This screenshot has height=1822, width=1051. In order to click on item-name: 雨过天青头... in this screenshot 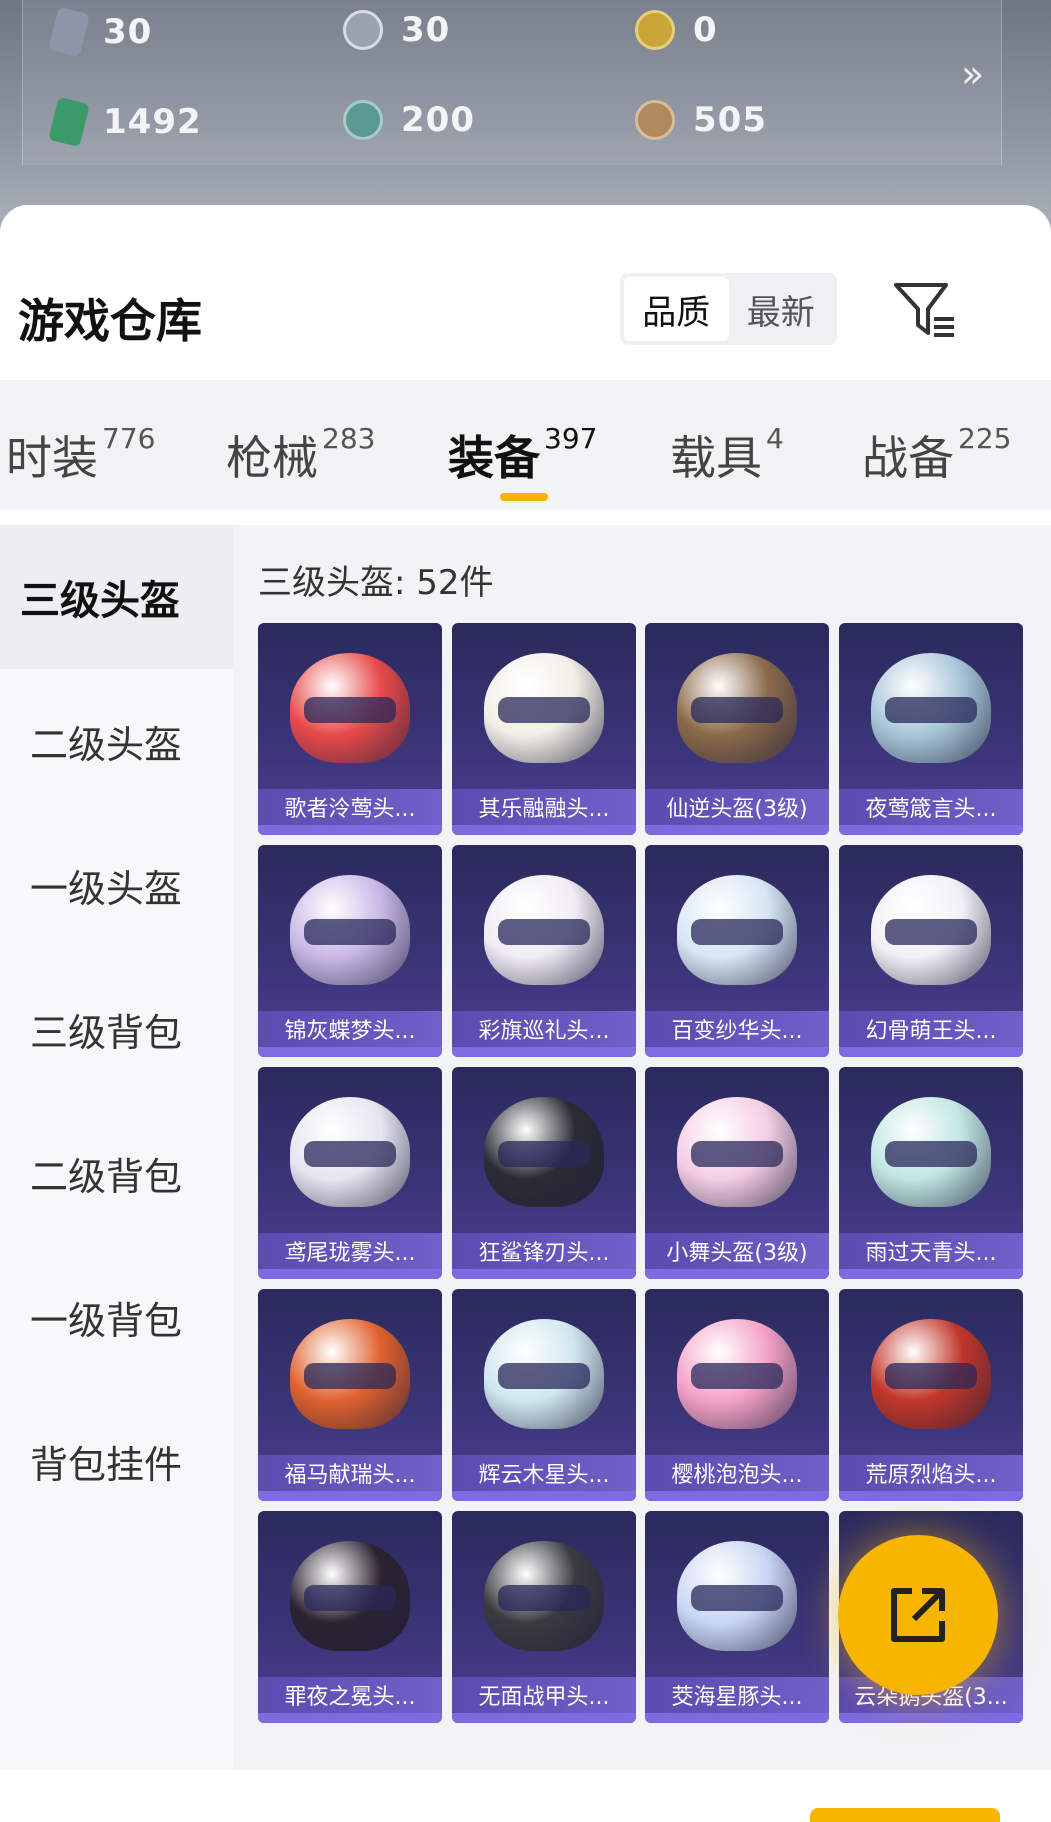, I will do `click(931, 1251)`.